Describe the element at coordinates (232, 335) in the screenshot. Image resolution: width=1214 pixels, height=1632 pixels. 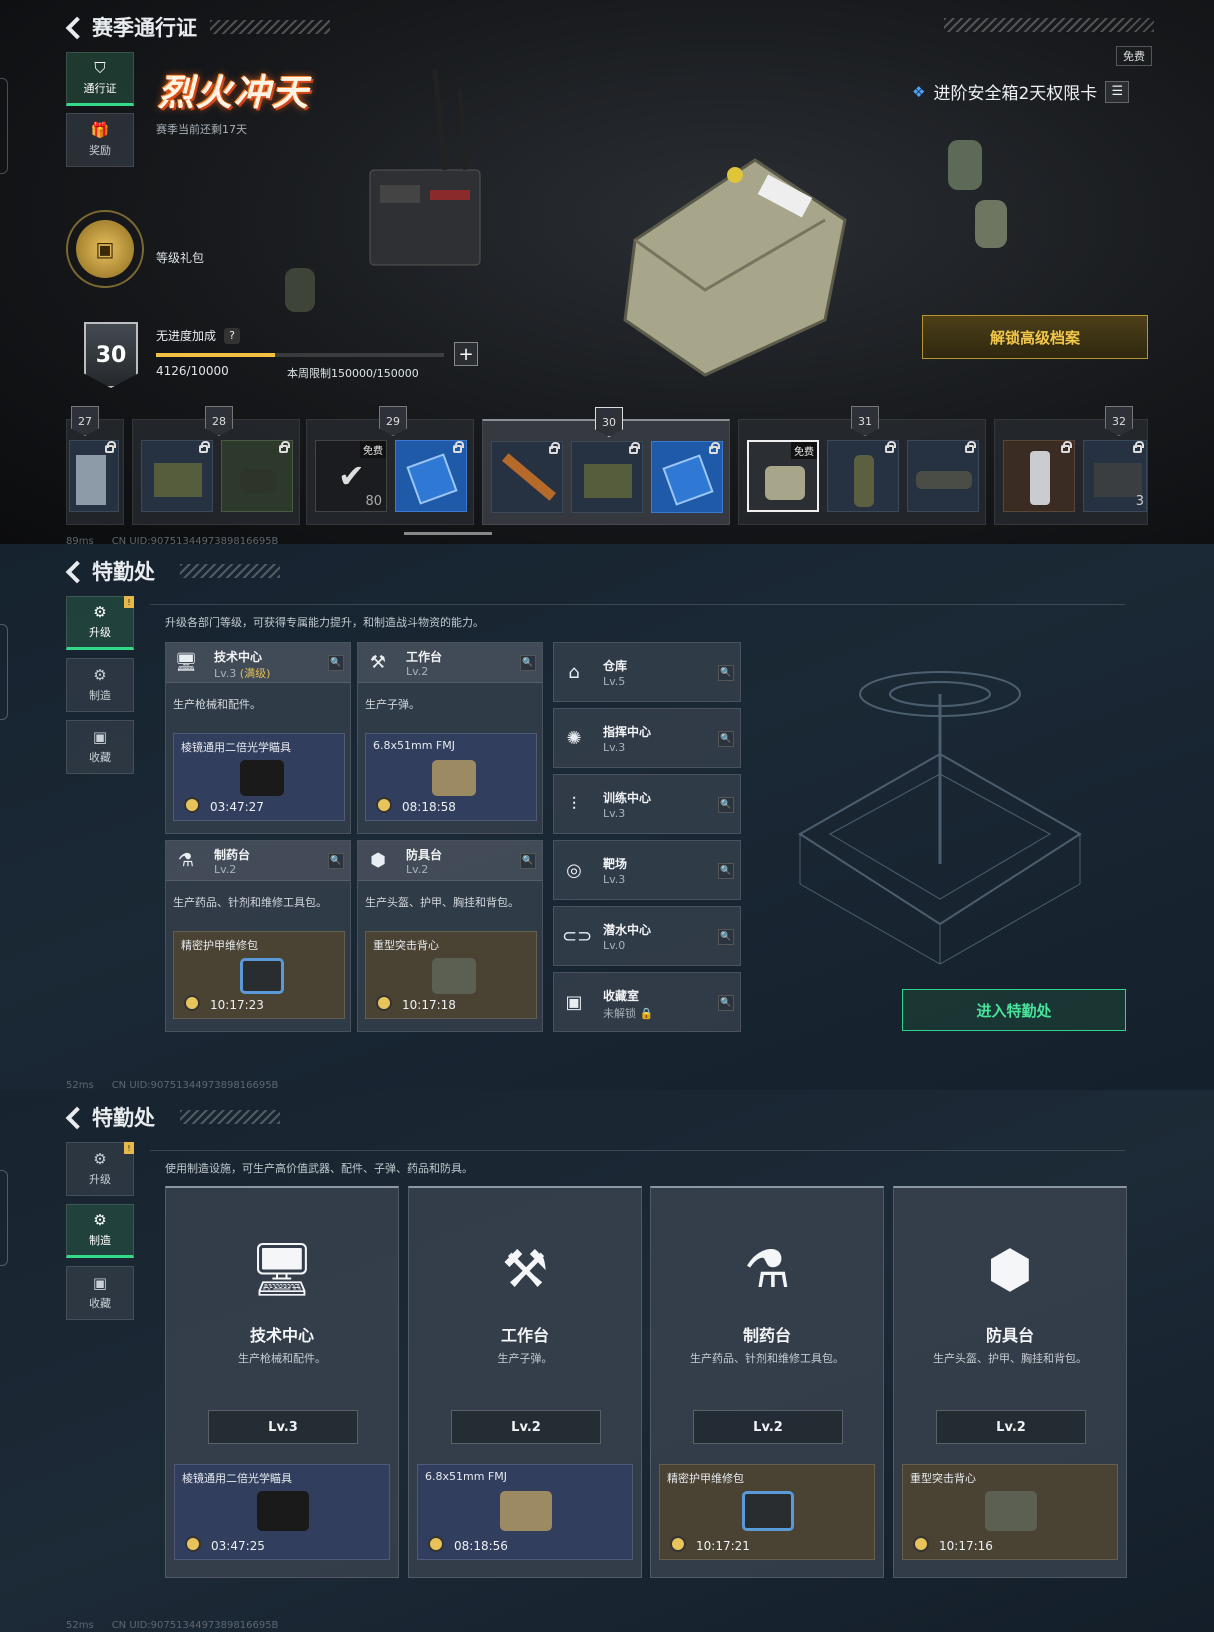
I see `help-icon: ?` at that location.